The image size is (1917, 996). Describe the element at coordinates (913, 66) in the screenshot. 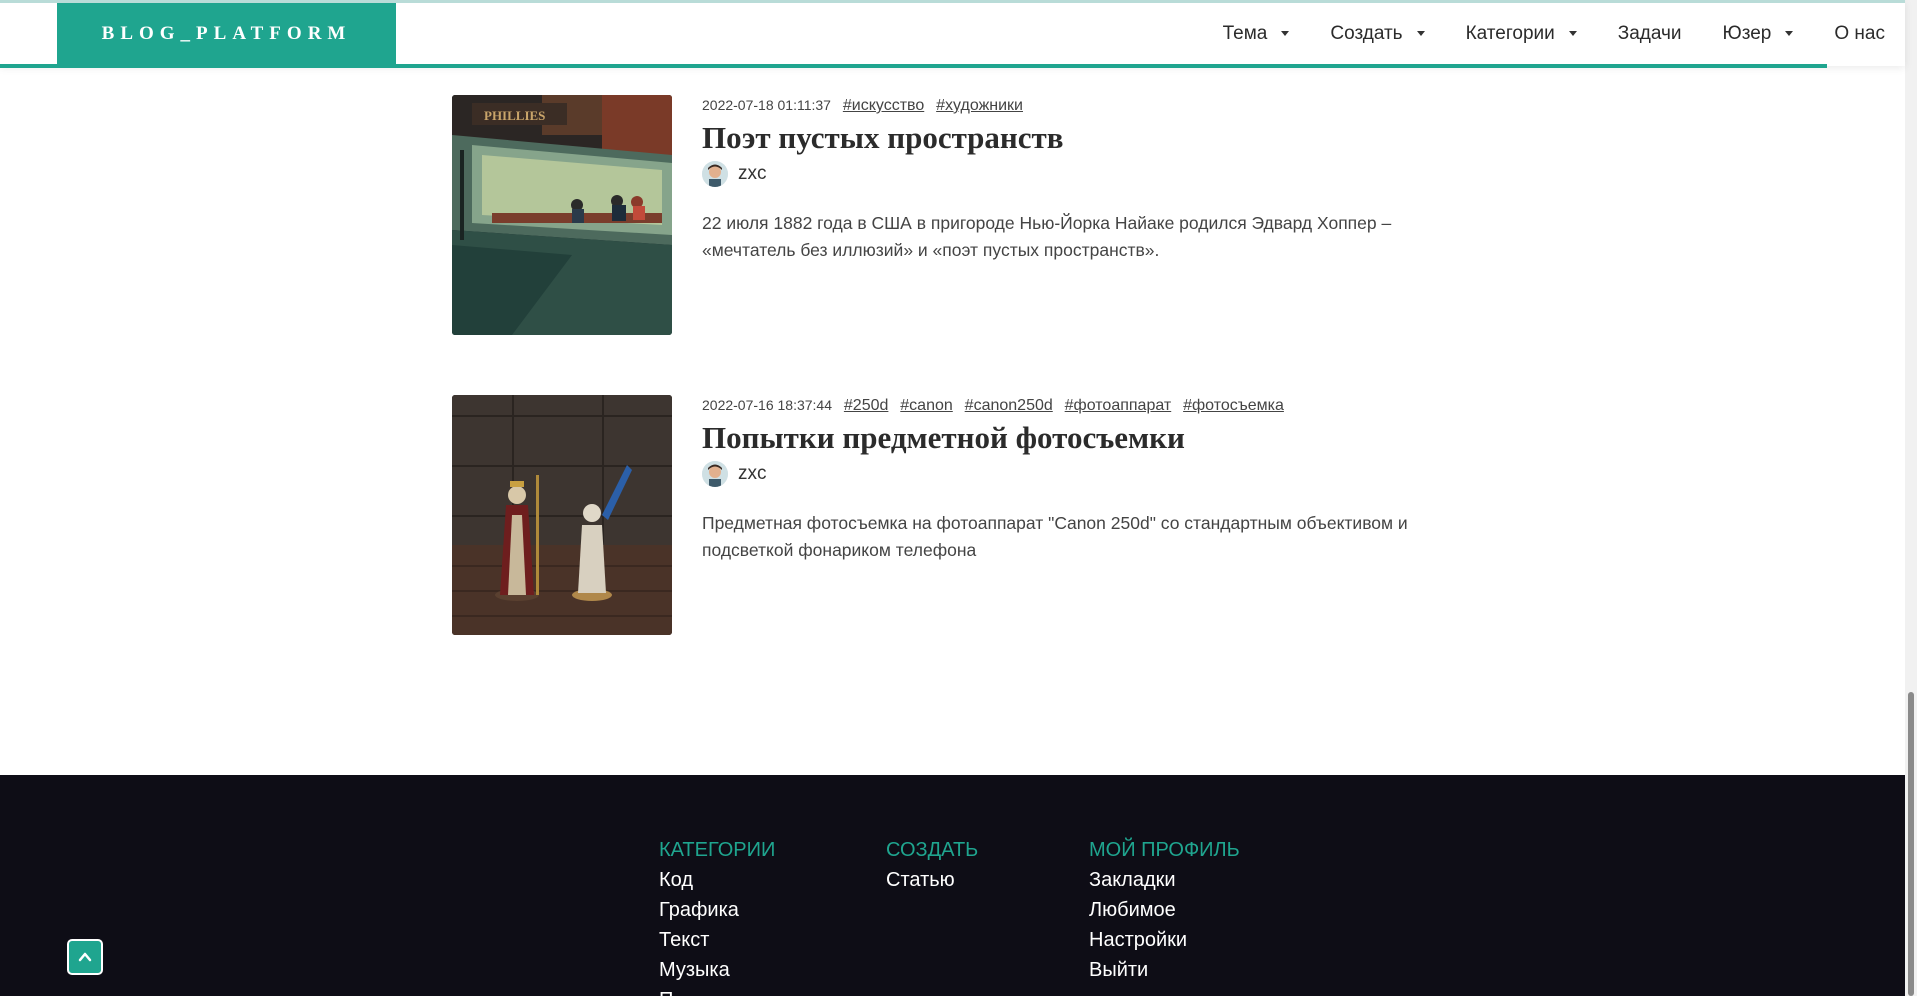

I see `header-accent-line` at that location.